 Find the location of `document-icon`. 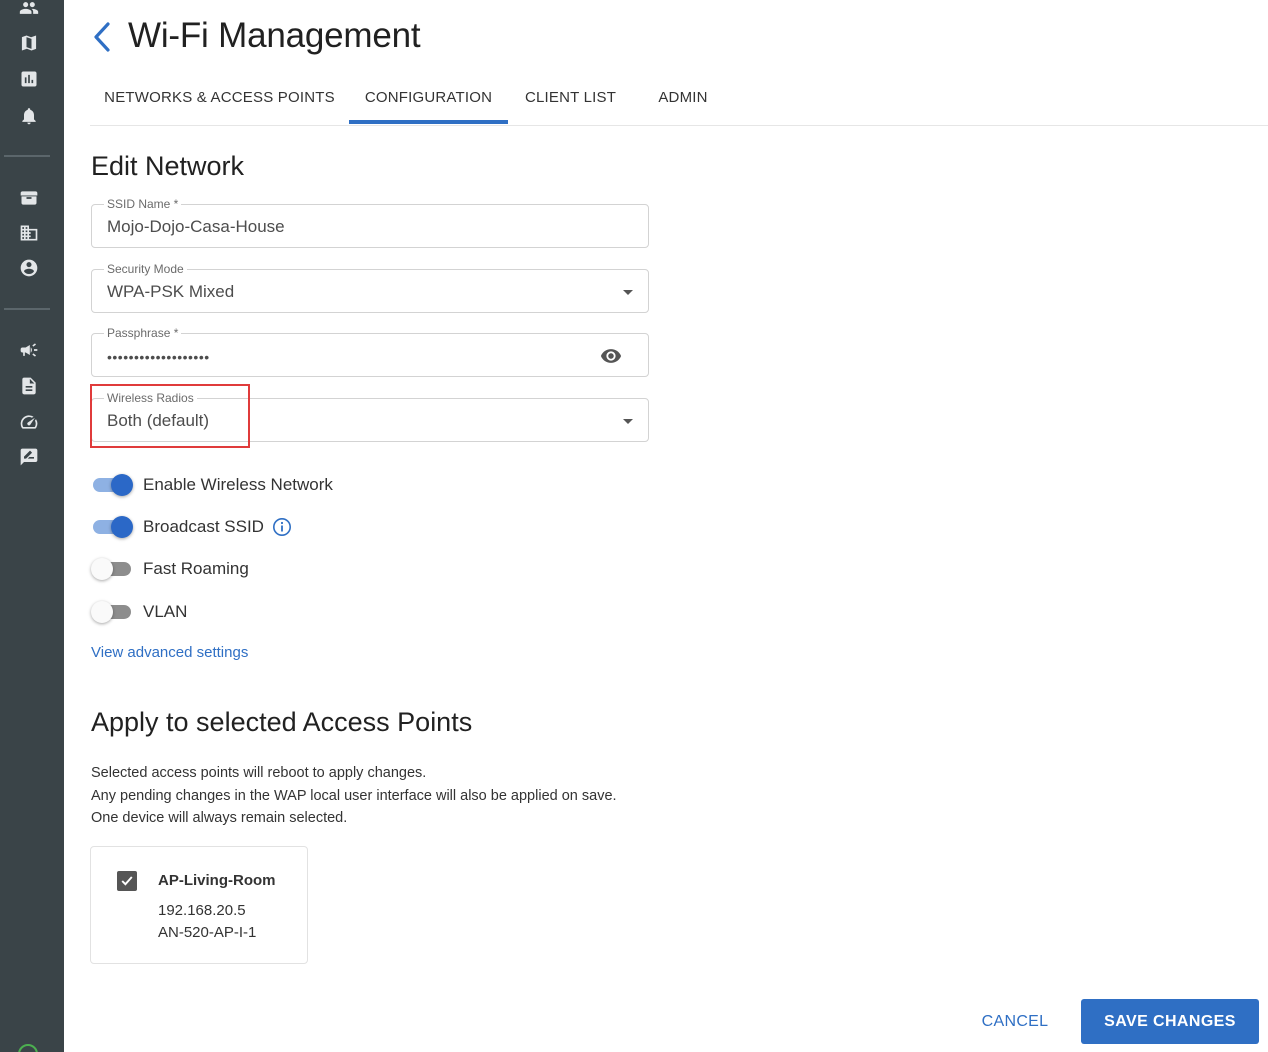

document-icon is located at coordinates (29, 386).